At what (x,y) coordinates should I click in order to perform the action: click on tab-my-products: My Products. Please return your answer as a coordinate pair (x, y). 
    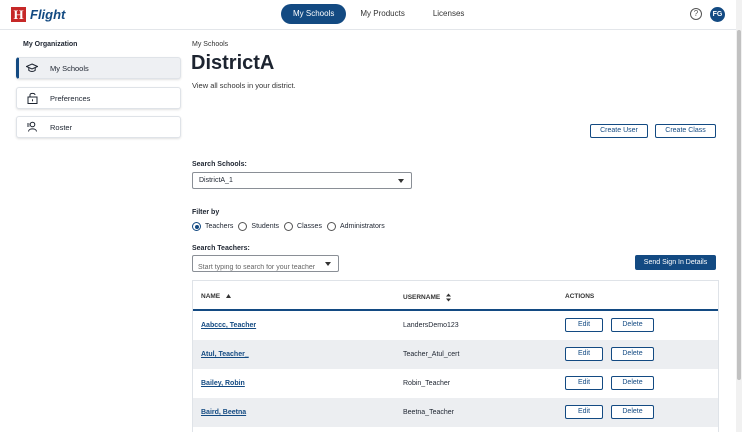
    Looking at the image, I should click on (382, 14).